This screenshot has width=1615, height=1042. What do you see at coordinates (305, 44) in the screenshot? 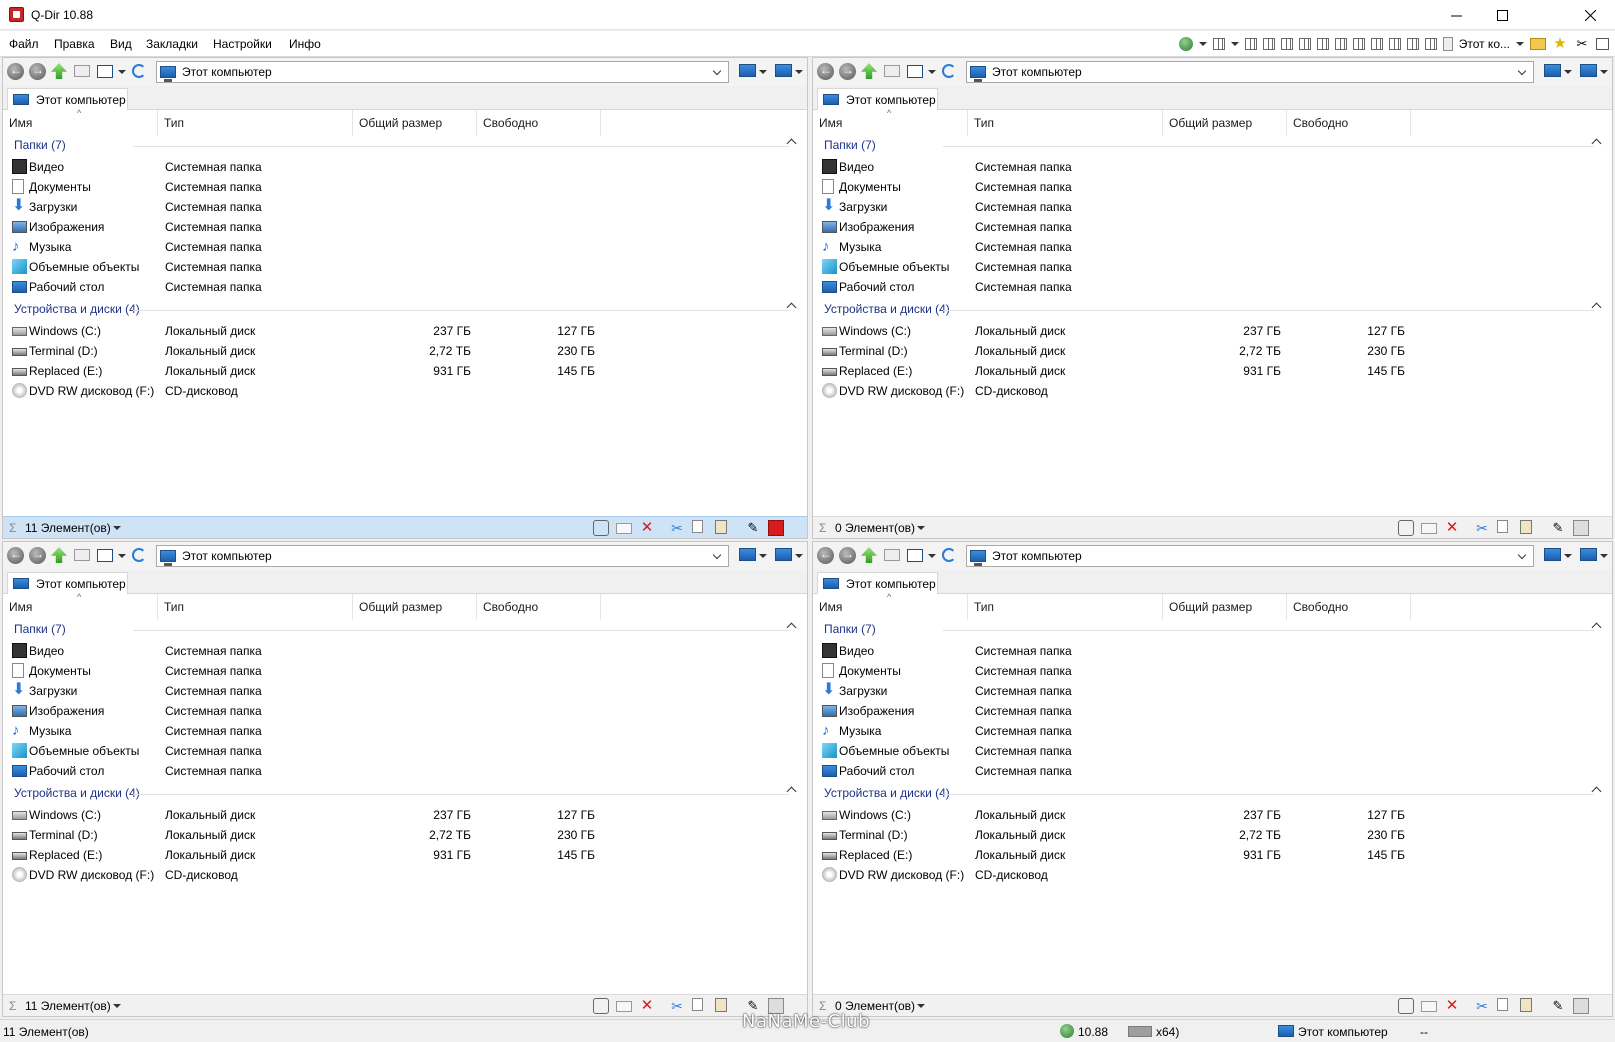
I see `menu-info: Инфо` at bounding box center [305, 44].